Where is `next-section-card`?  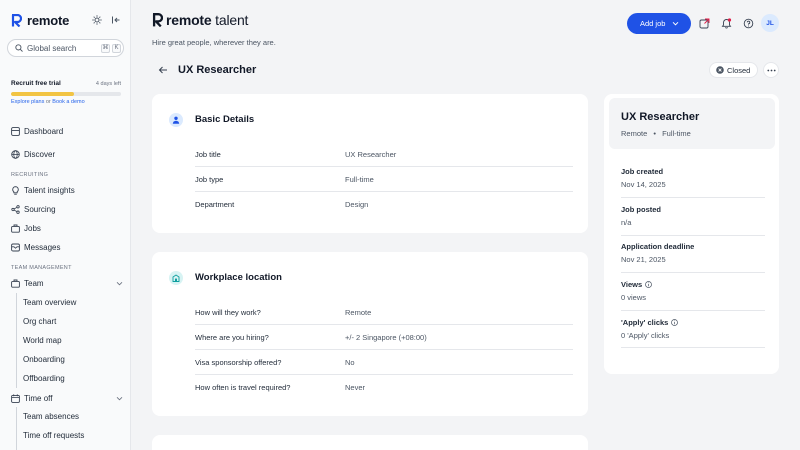 next-section-card is located at coordinates (370, 442).